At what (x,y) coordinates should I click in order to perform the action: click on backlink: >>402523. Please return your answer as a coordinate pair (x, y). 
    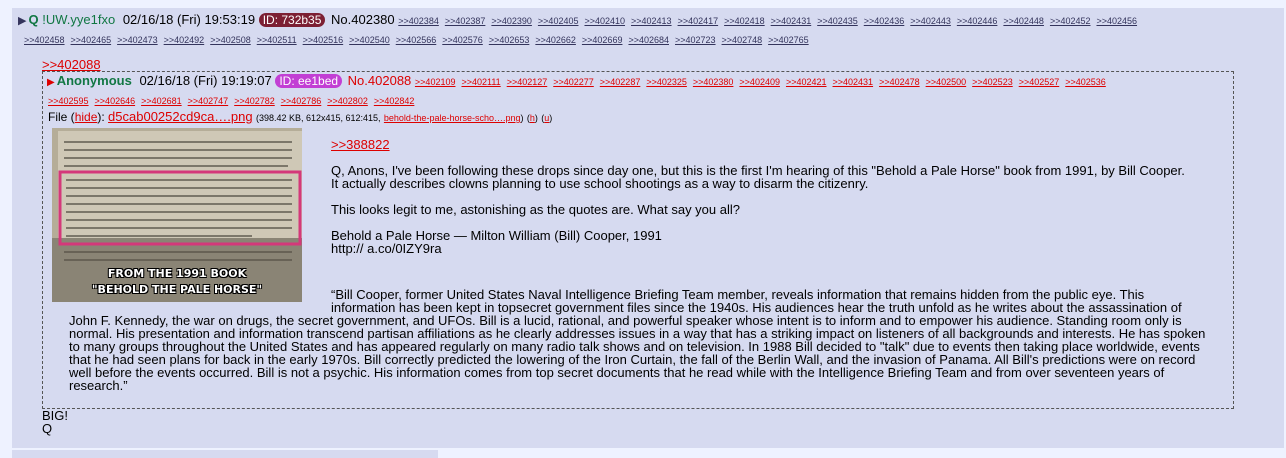
    Looking at the image, I should click on (992, 82).